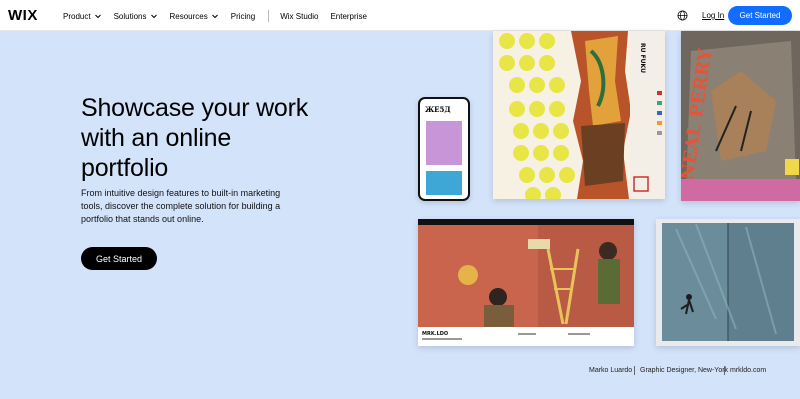  I want to click on portfolio-poster-image: RU FUKU, so click(579, 115).